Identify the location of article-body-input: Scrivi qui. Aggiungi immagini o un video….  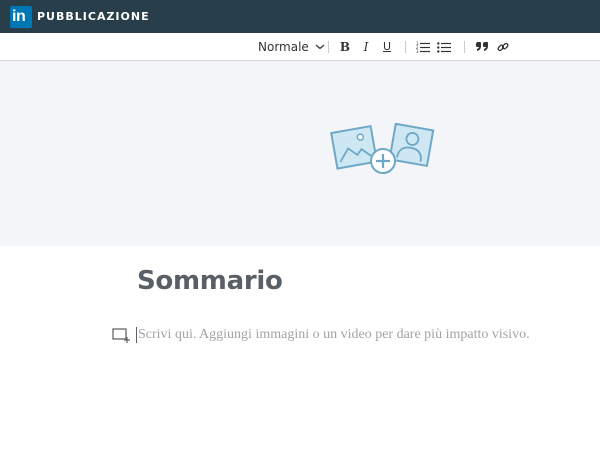
(334, 335).